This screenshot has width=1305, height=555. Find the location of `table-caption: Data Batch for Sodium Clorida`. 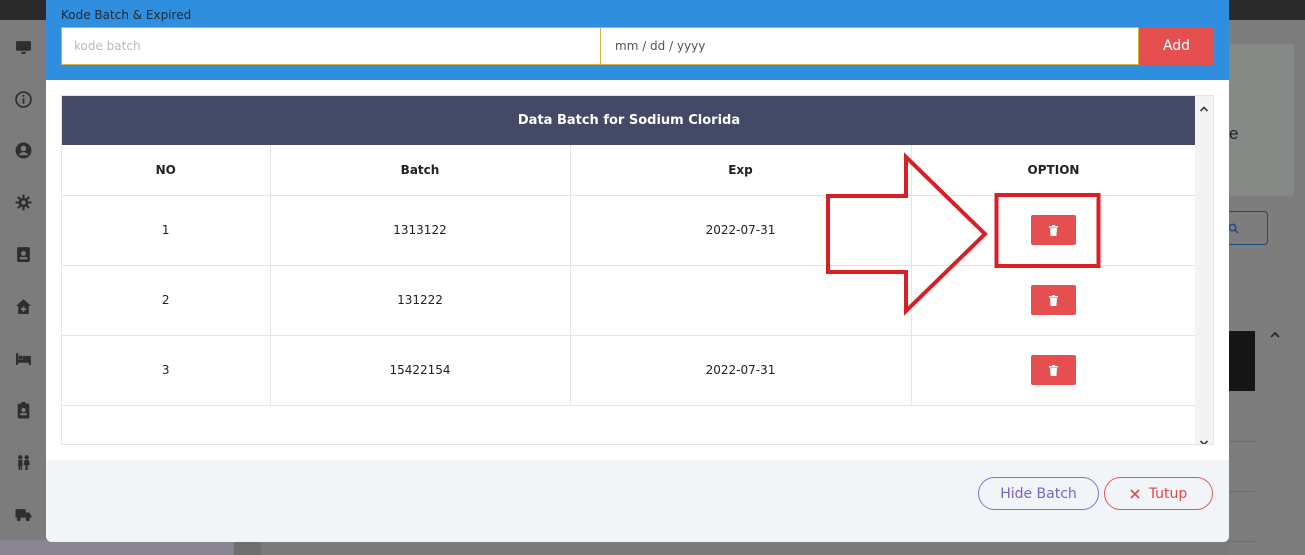

table-caption: Data Batch for Sodium Clorida is located at coordinates (629, 120).